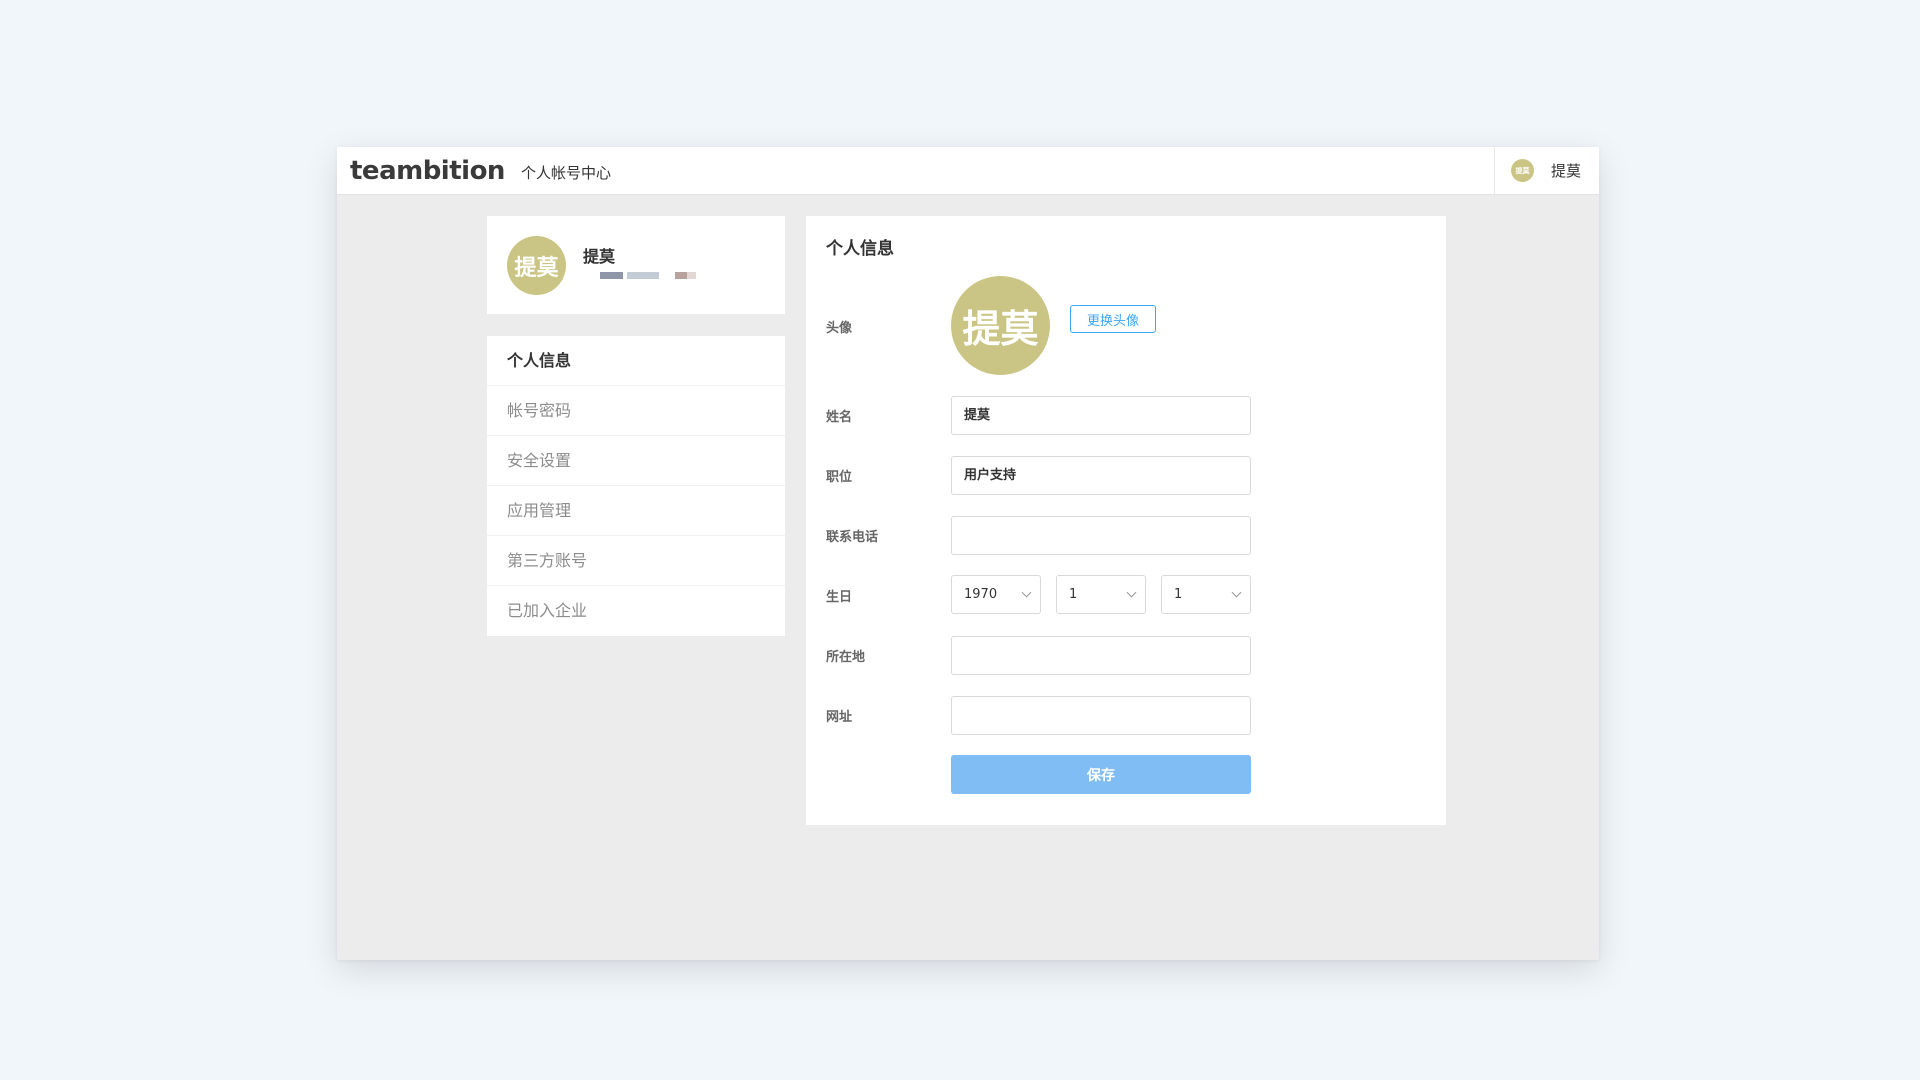 This screenshot has height=1080, width=1920. Describe the element at coordinates (860, 249) in the screenshot. I see `panel-title: 个人信息` at that location.